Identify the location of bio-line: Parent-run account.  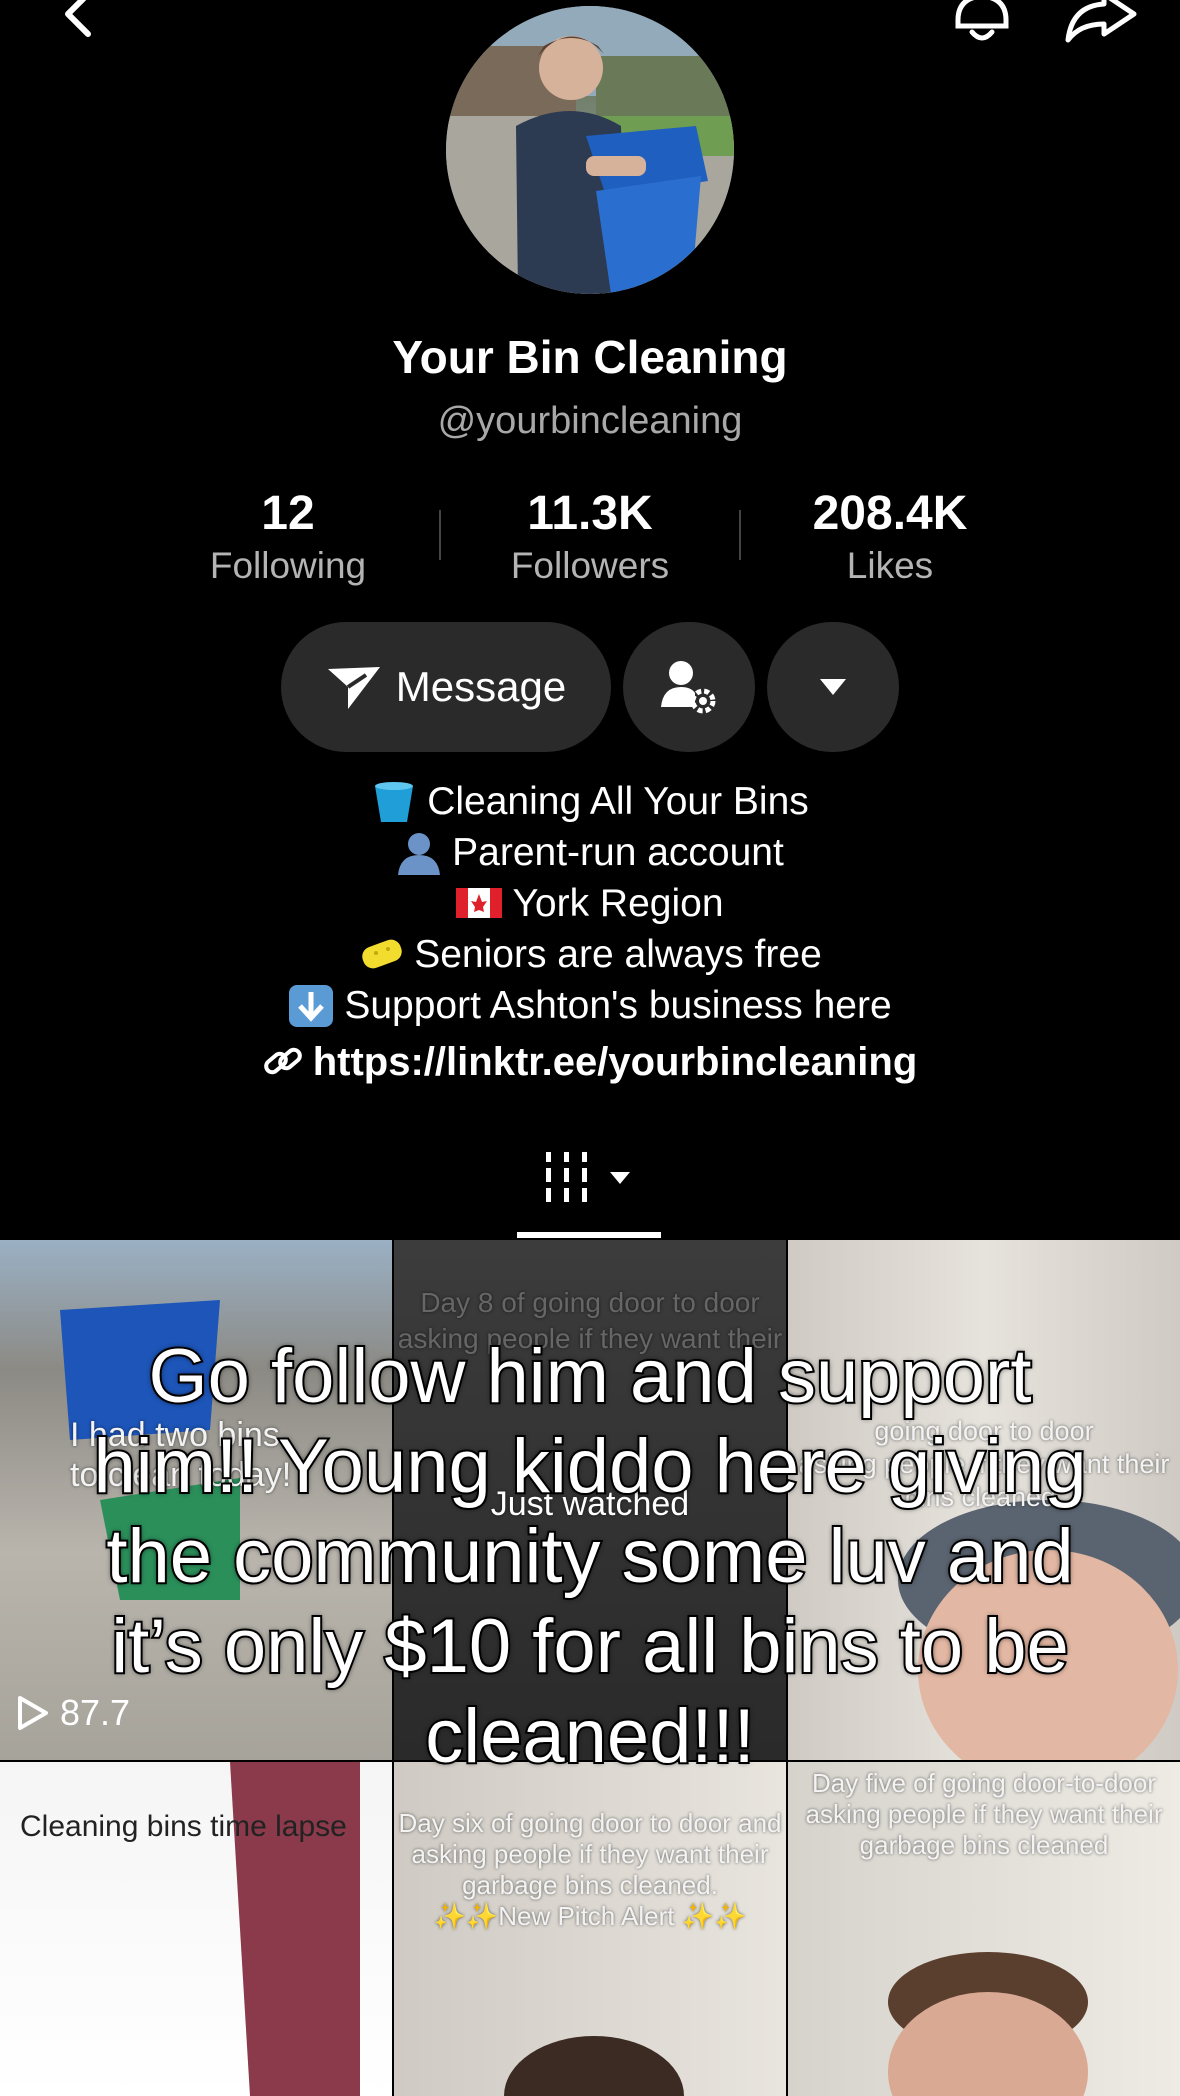
(590, 853).